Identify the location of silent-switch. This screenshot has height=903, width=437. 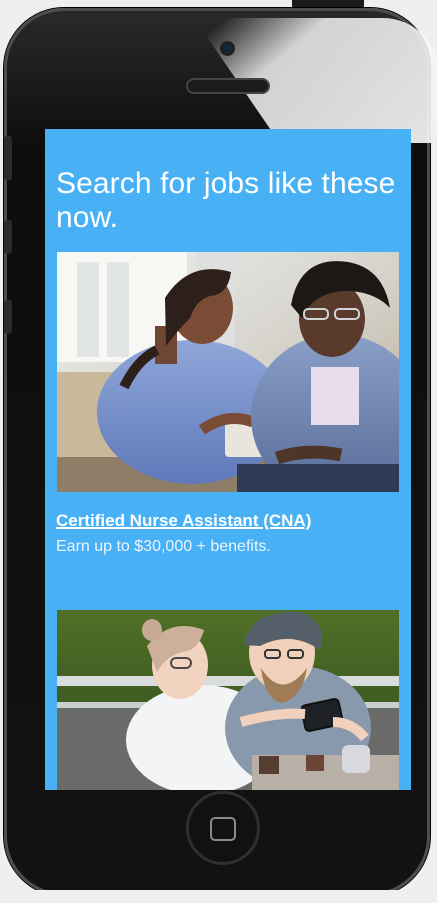
(8, 158).